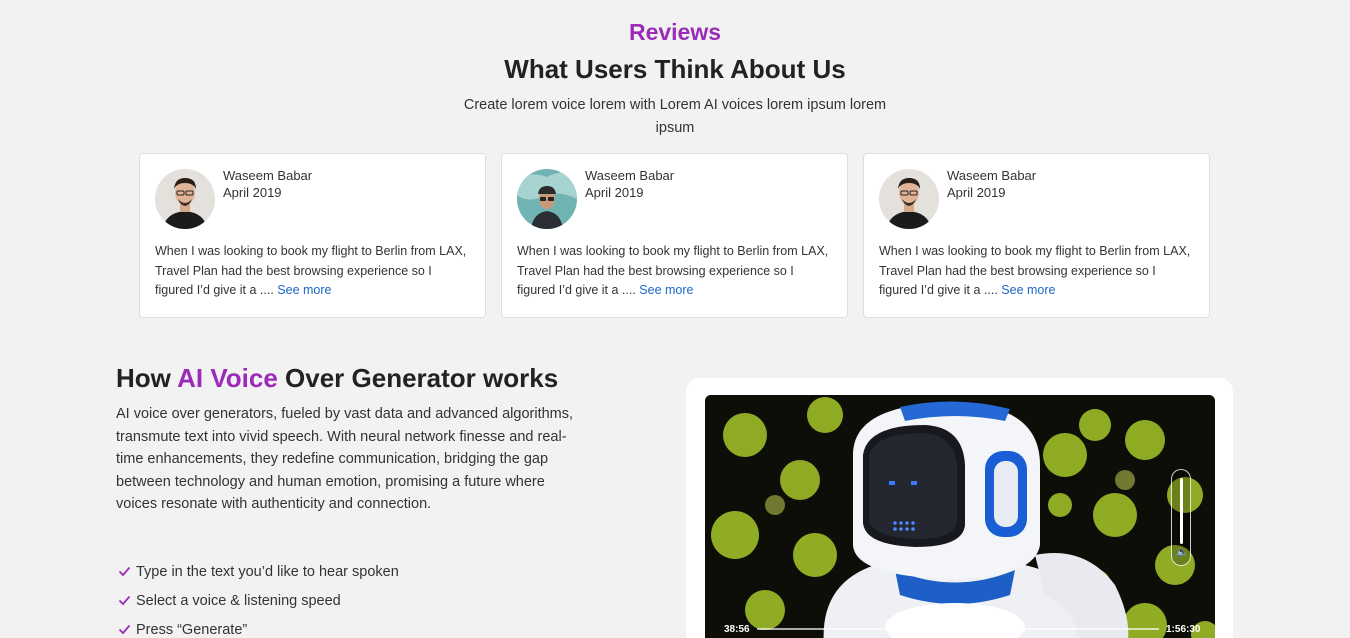 The image size is (1350, 638). I want to click on reviews-eyebrow: Reviews, so click(675, 32).